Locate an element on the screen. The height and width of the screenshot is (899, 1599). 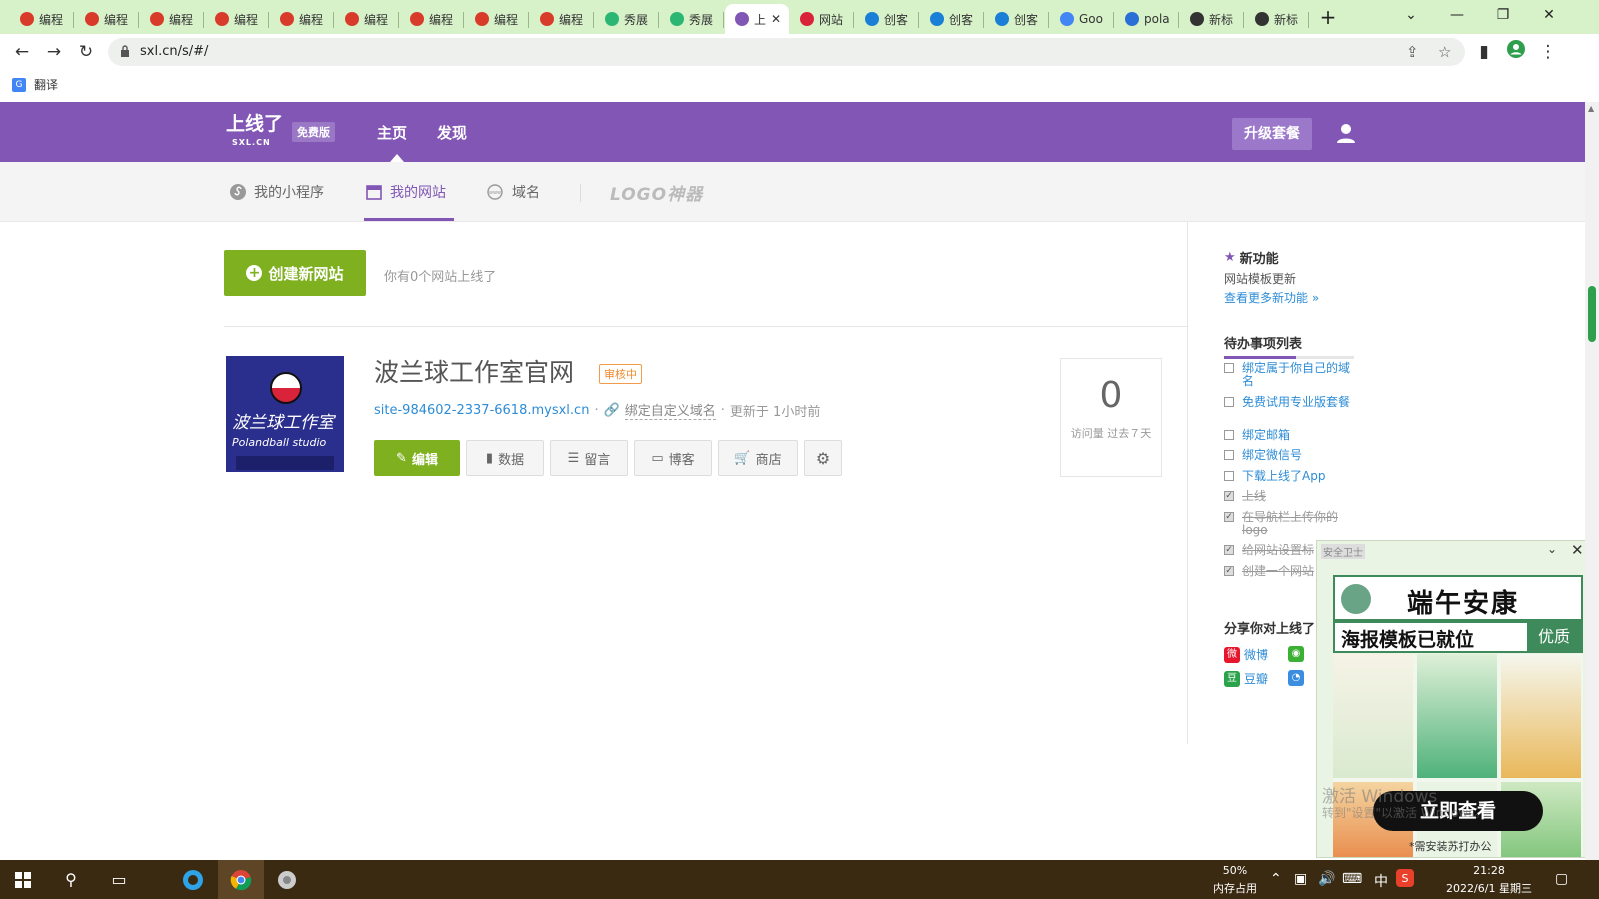
volume-icon: 🔊 is located at coordinates (1326, 879).